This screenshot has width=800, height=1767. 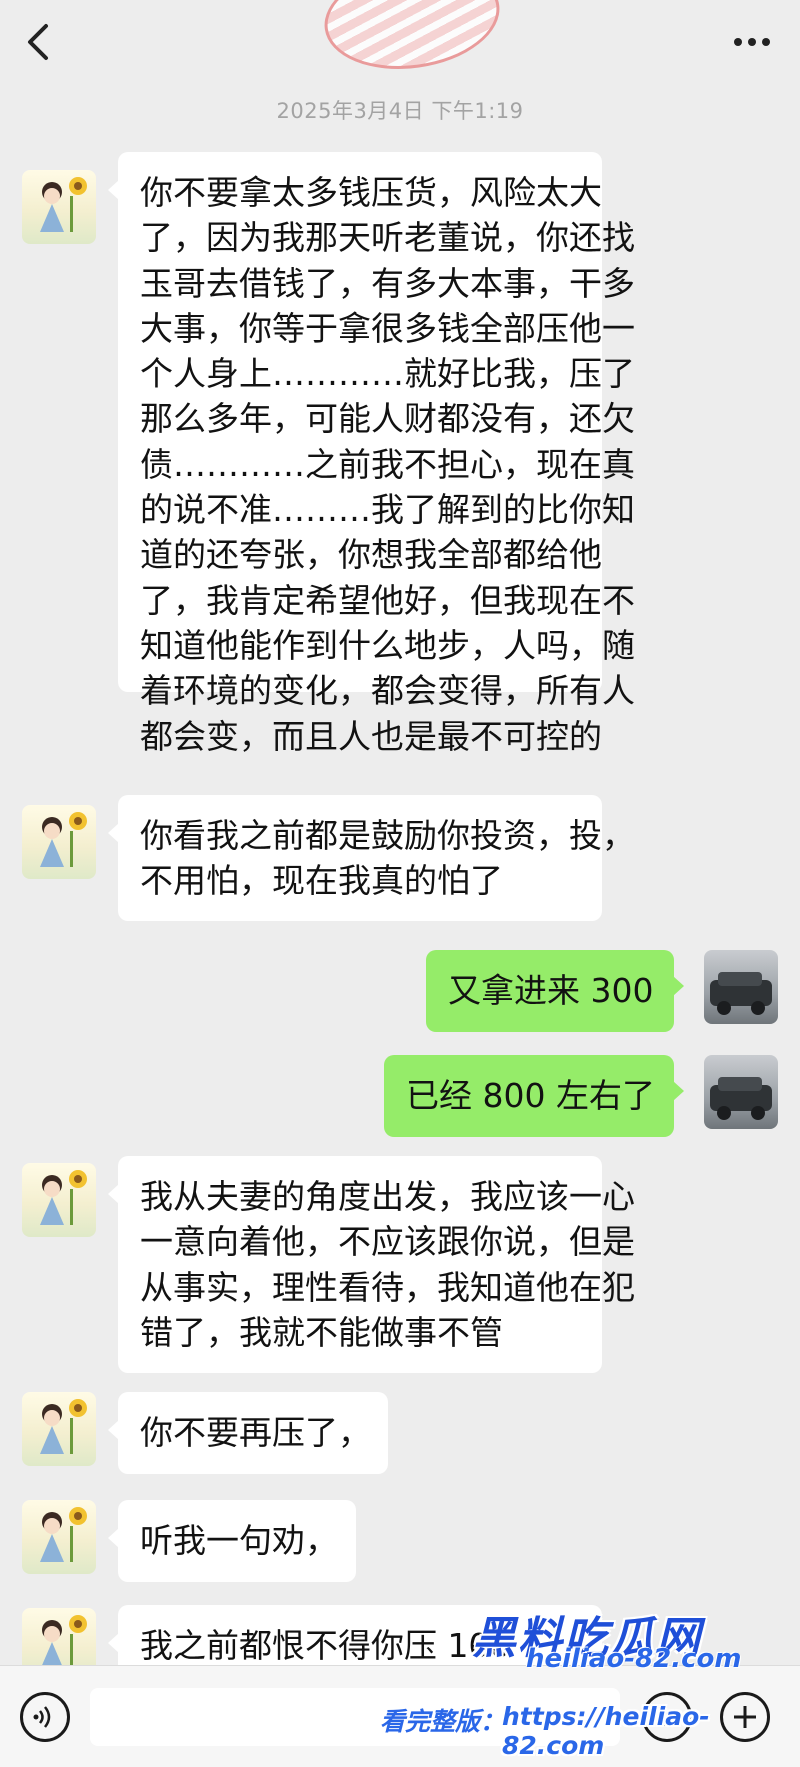 I want to click on add-icon, so click(x=745, y=1717).